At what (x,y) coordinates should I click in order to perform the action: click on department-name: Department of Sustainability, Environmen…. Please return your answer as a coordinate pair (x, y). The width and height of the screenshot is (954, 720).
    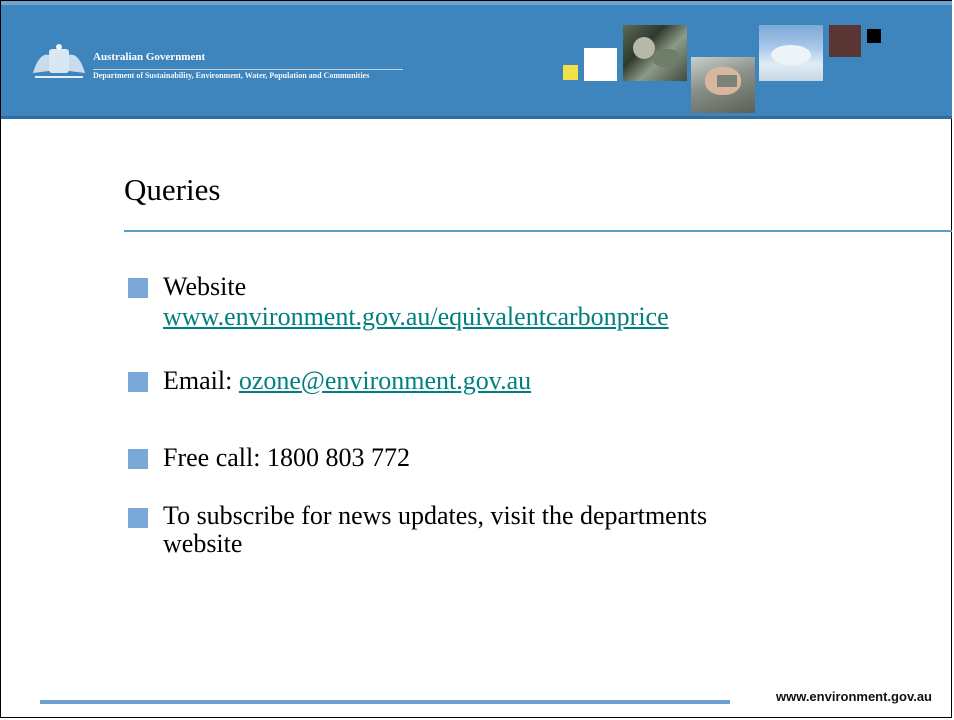
    Looking at the image, I should click on (231, 75).